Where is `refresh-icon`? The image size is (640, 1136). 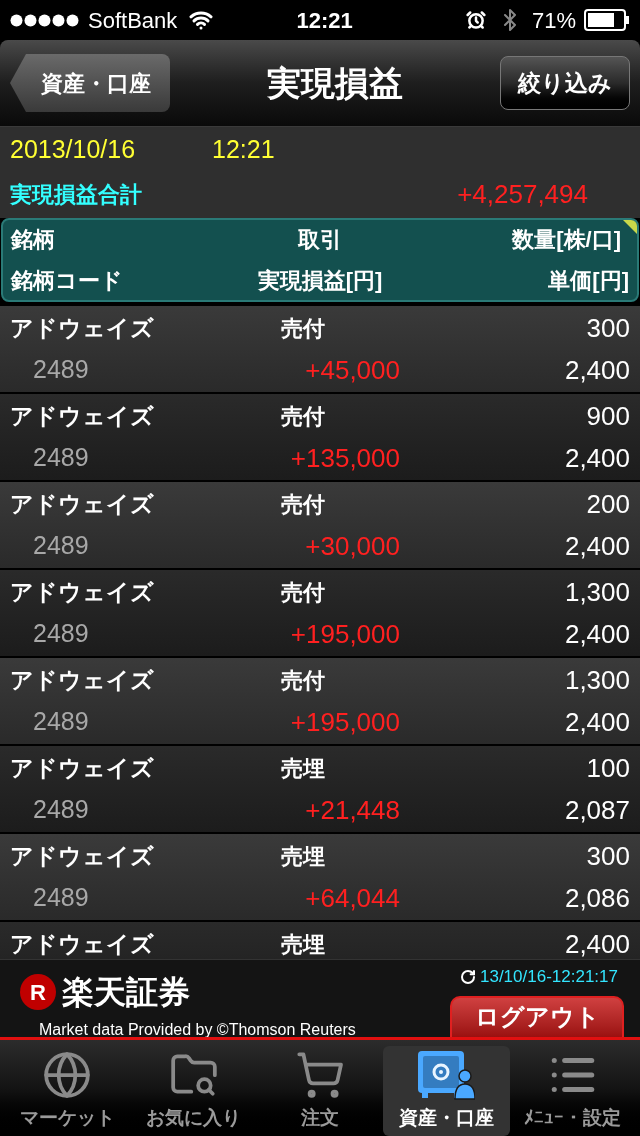
refresh-icon is located at coordinates (468, 976).